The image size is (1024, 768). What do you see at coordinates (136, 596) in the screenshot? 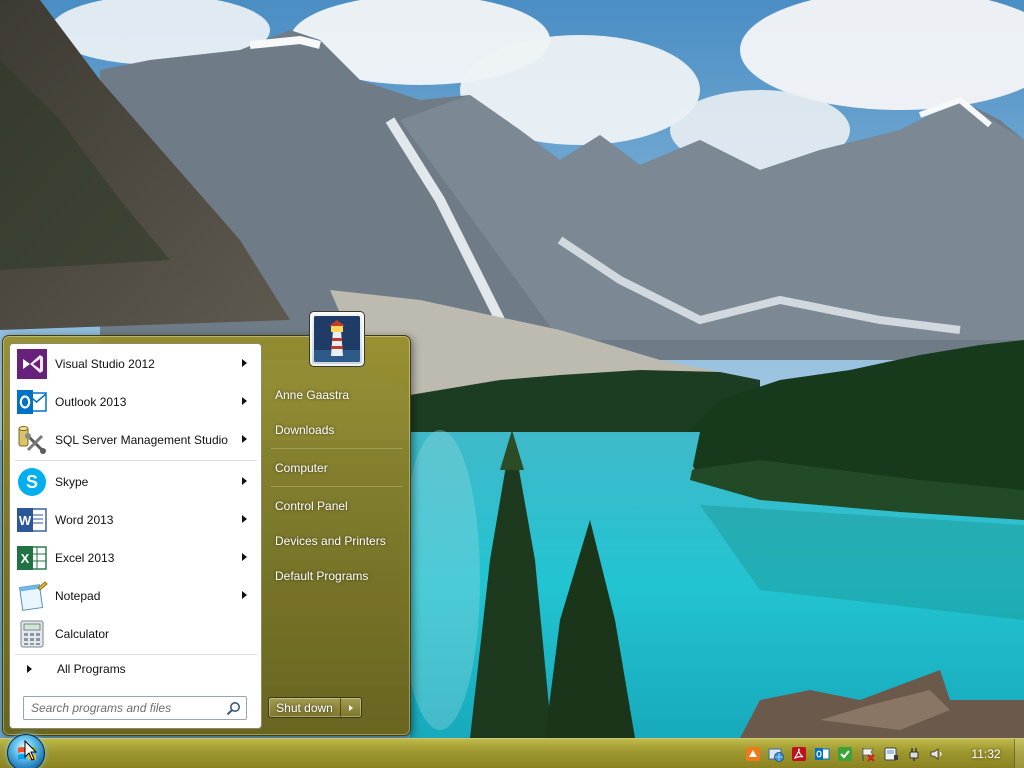
I see `program-notepad: Notepad` at bounding box center [136, 596].